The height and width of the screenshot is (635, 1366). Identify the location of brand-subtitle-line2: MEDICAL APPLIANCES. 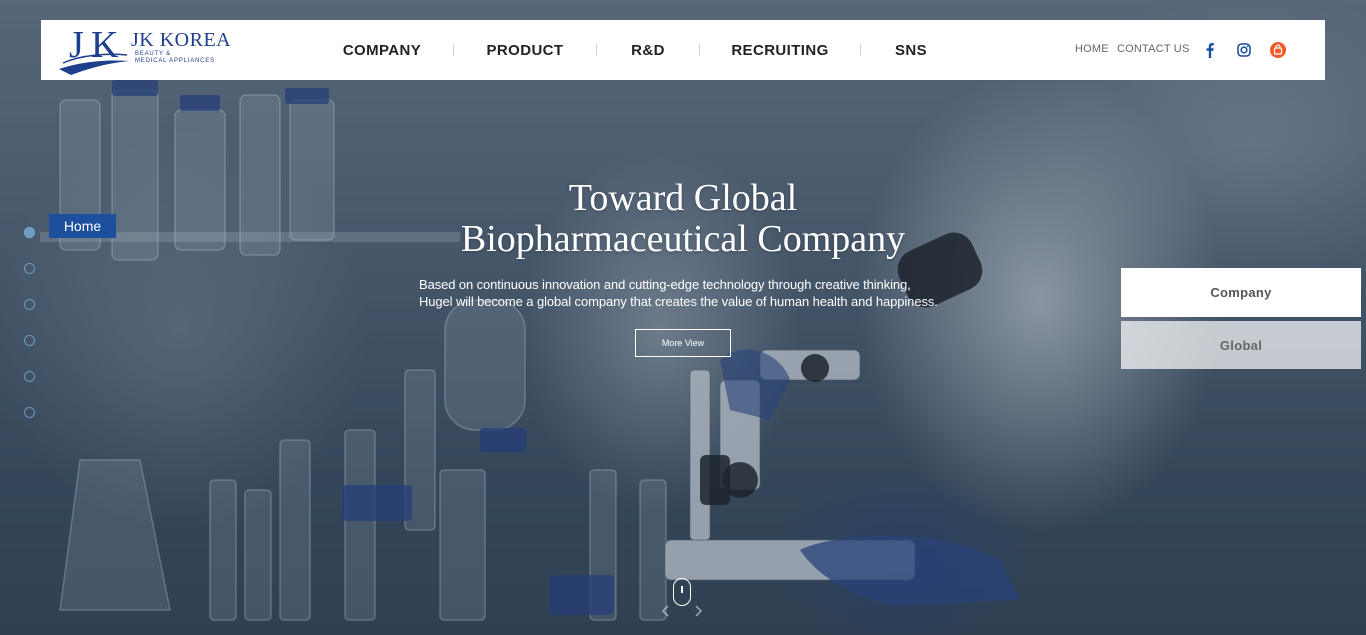
(175, 61).